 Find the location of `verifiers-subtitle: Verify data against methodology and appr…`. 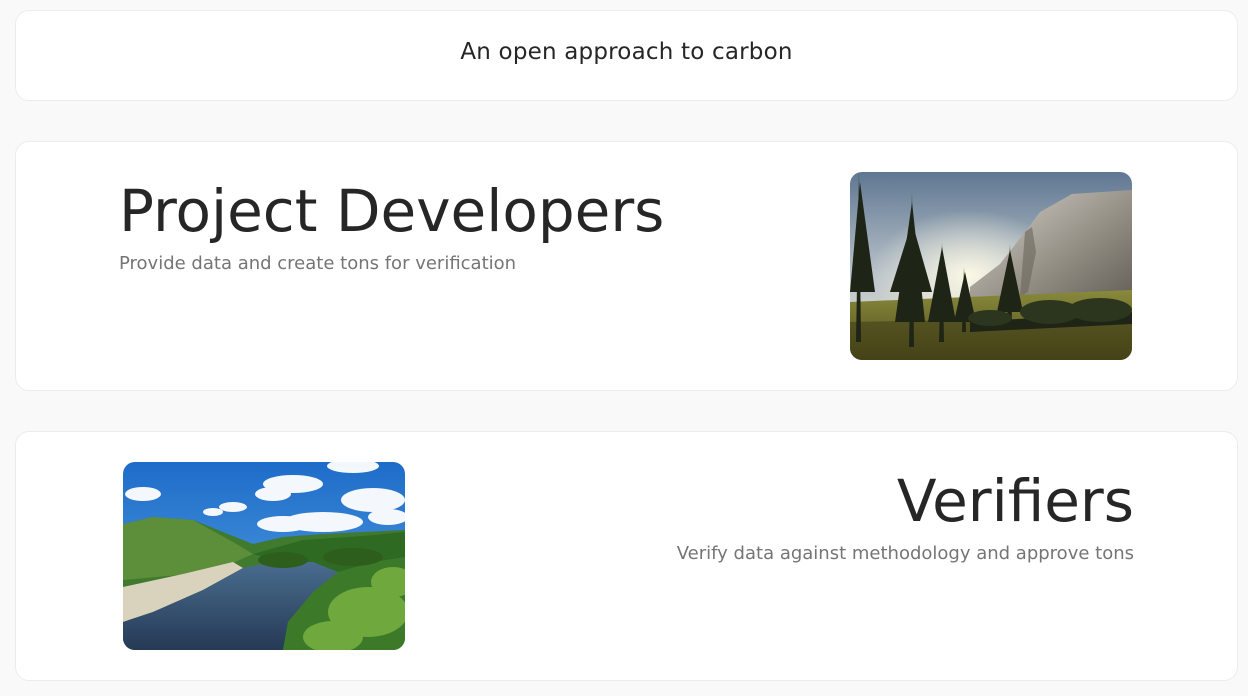

verifiers-subtitle: Verify data against methodology and appr… is located at coordinates (905, 553).